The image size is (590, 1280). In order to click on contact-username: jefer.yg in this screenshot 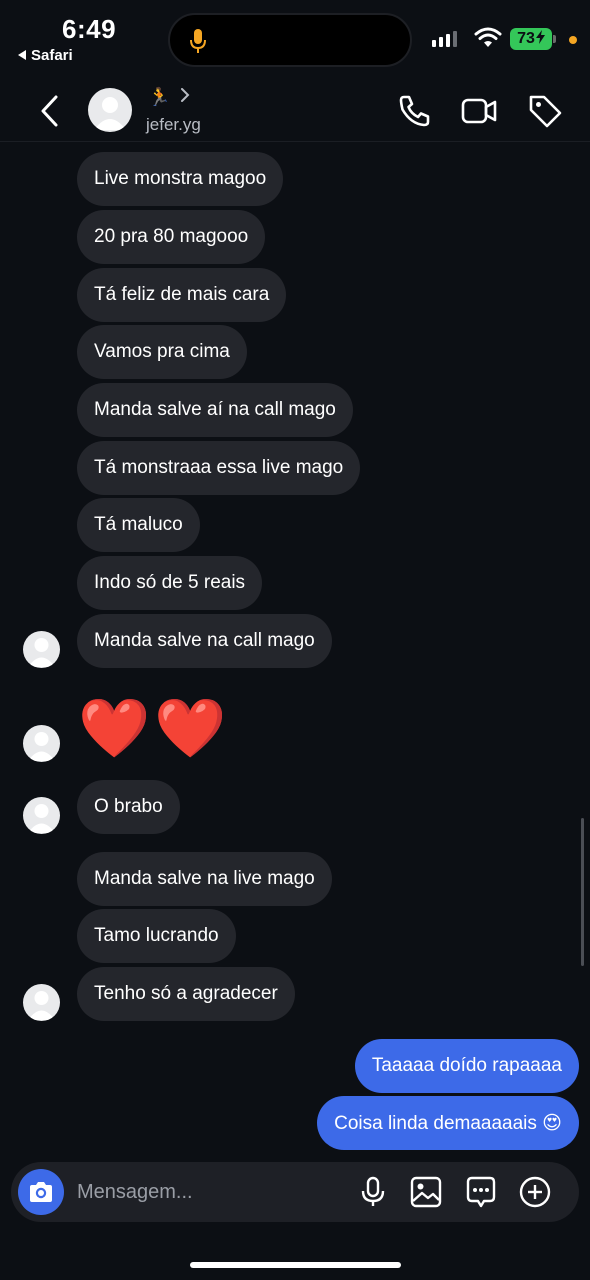, I will do `click(173, 125)`.